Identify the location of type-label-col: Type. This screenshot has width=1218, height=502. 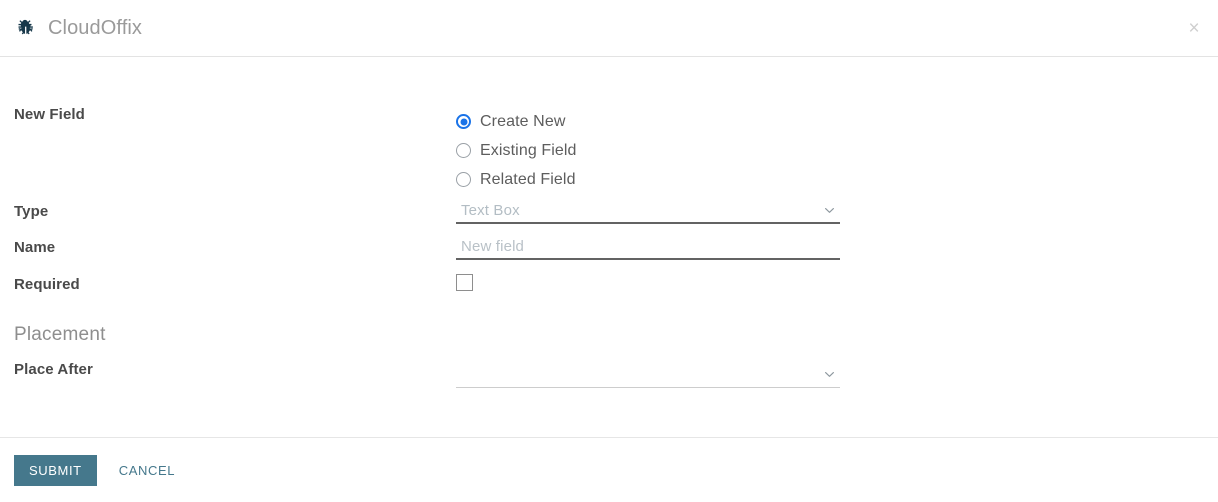
(228, 212).